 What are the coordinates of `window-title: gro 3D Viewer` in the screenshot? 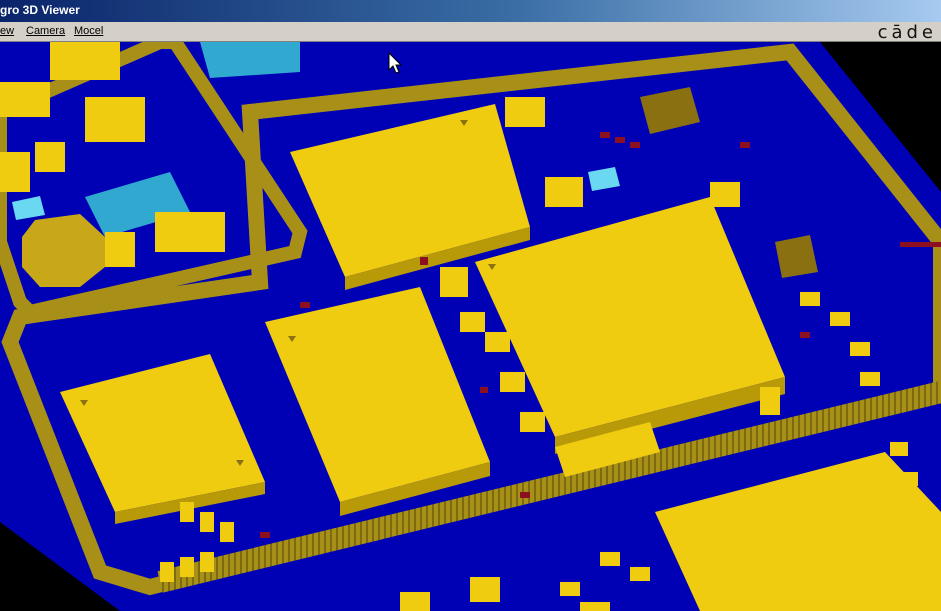 It's located at (40, 10).